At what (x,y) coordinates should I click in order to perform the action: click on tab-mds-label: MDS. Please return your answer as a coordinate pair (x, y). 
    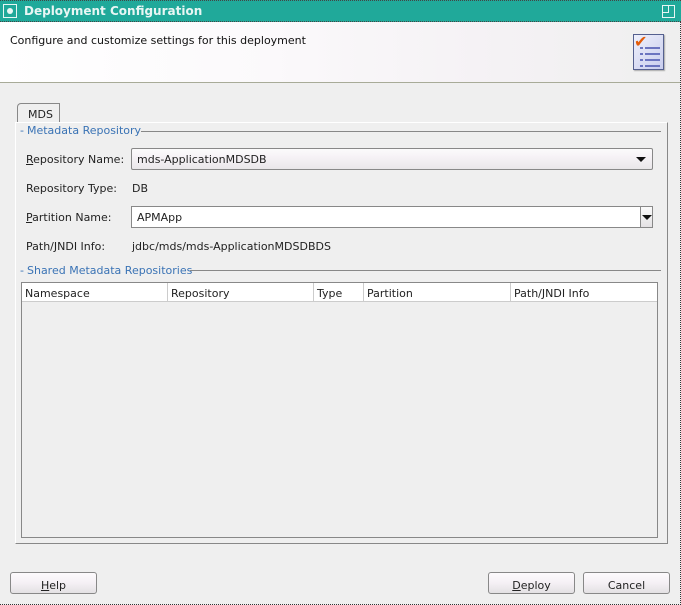
    Looking at the image, I should click on (40, 114).